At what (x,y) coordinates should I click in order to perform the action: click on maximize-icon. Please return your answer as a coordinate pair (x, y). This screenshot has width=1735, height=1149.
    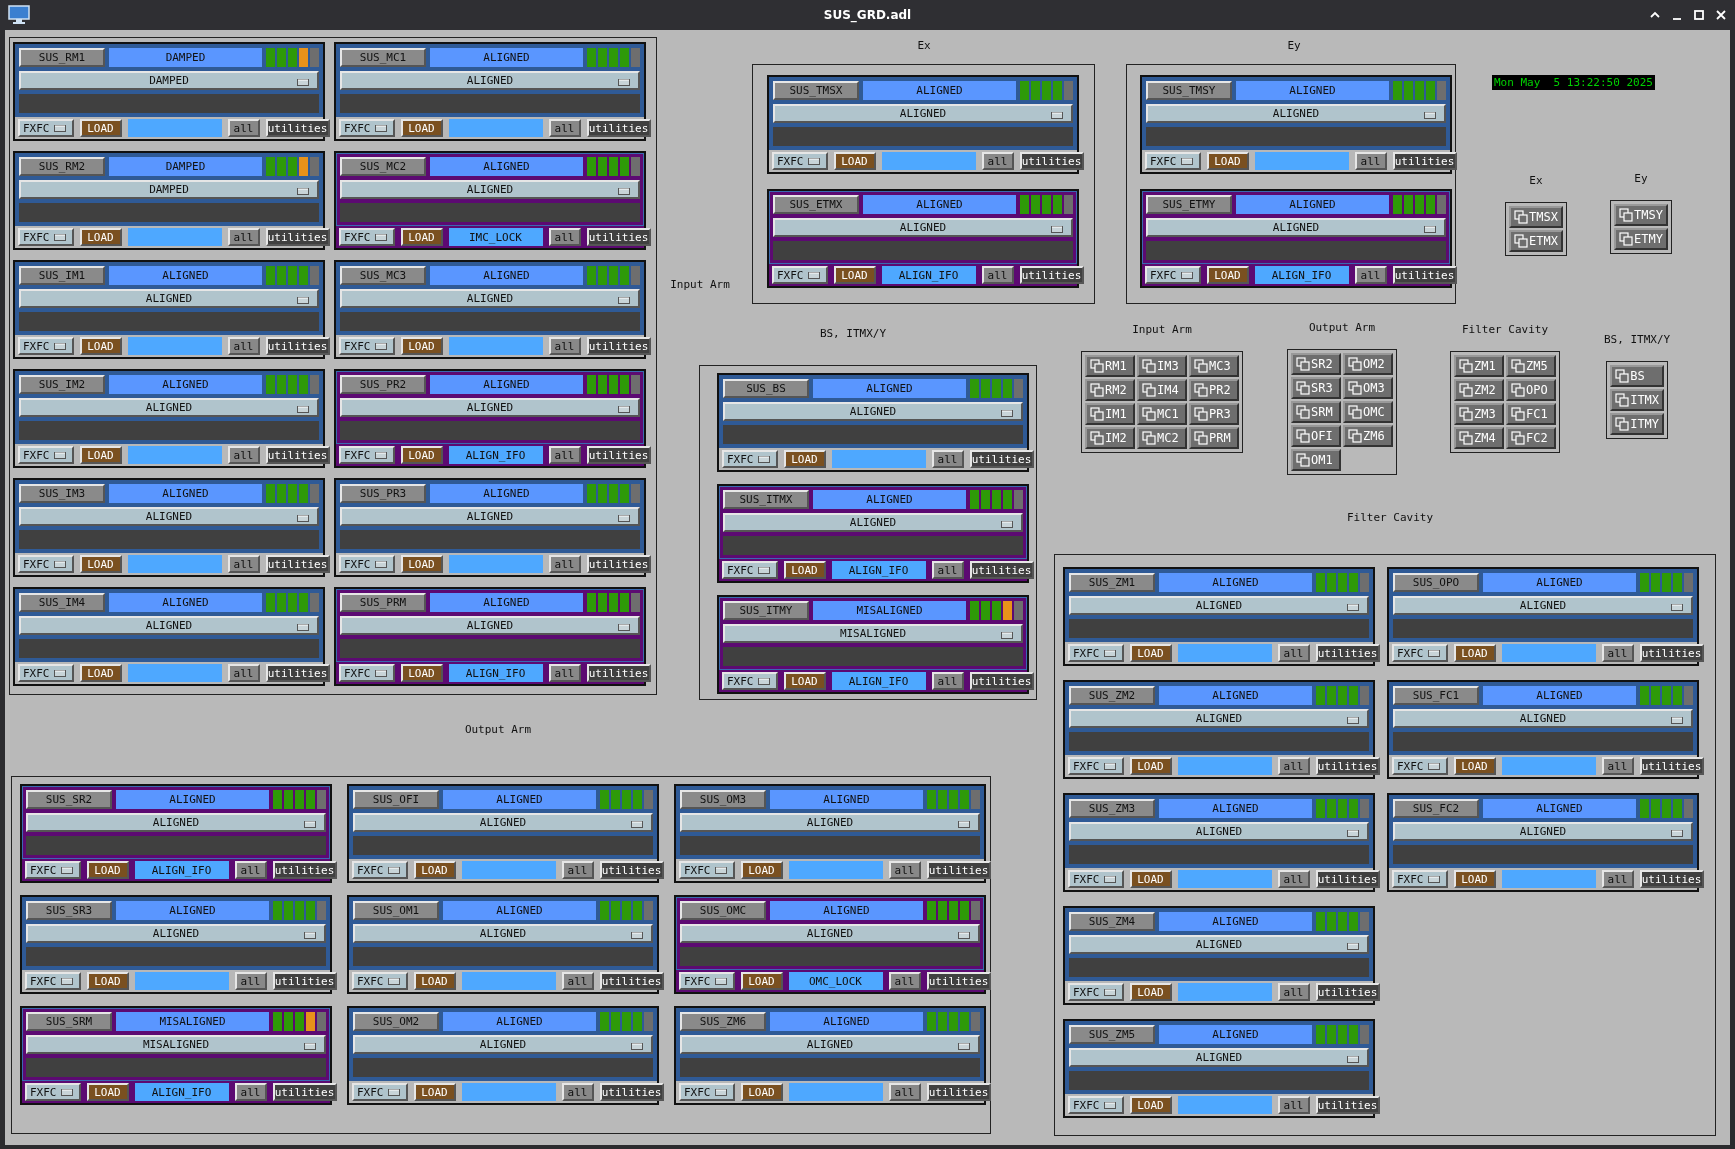
    Looking at the image, I should click on (1699, 15).